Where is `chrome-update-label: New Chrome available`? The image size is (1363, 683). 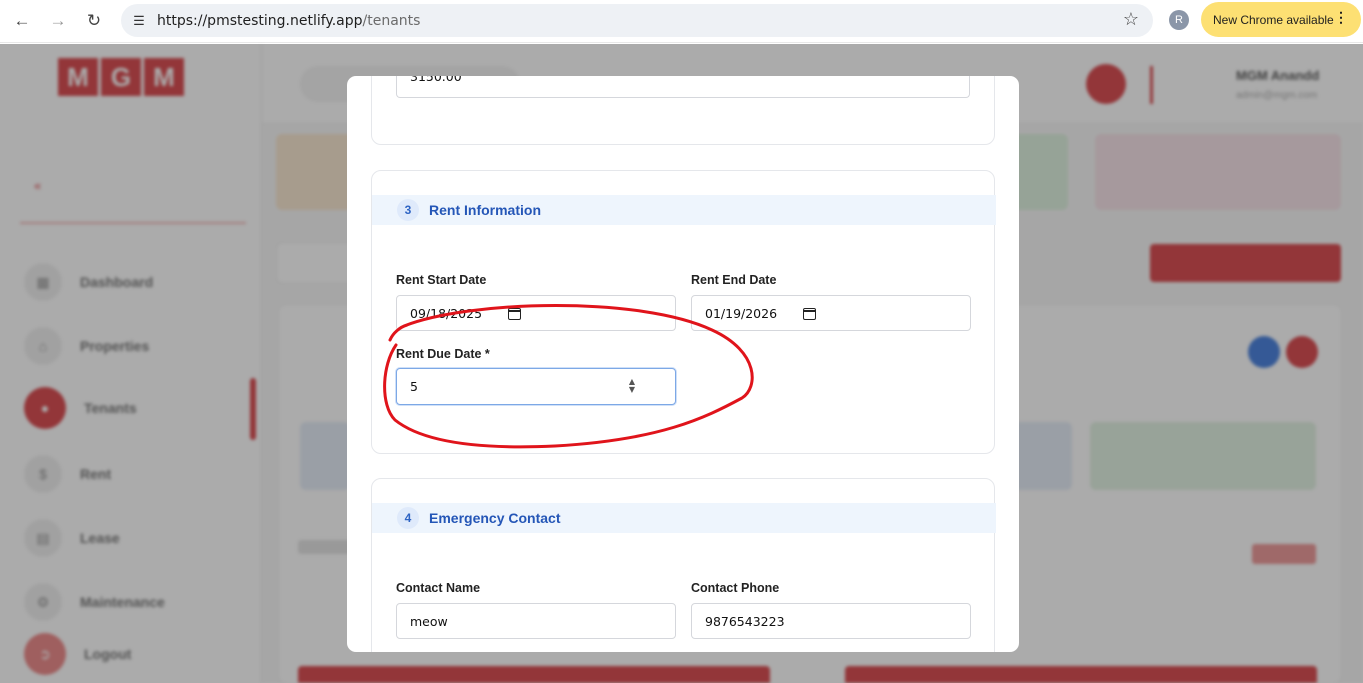 chrome-update-label: New Chrome available is located at coordinates (1273, 19).